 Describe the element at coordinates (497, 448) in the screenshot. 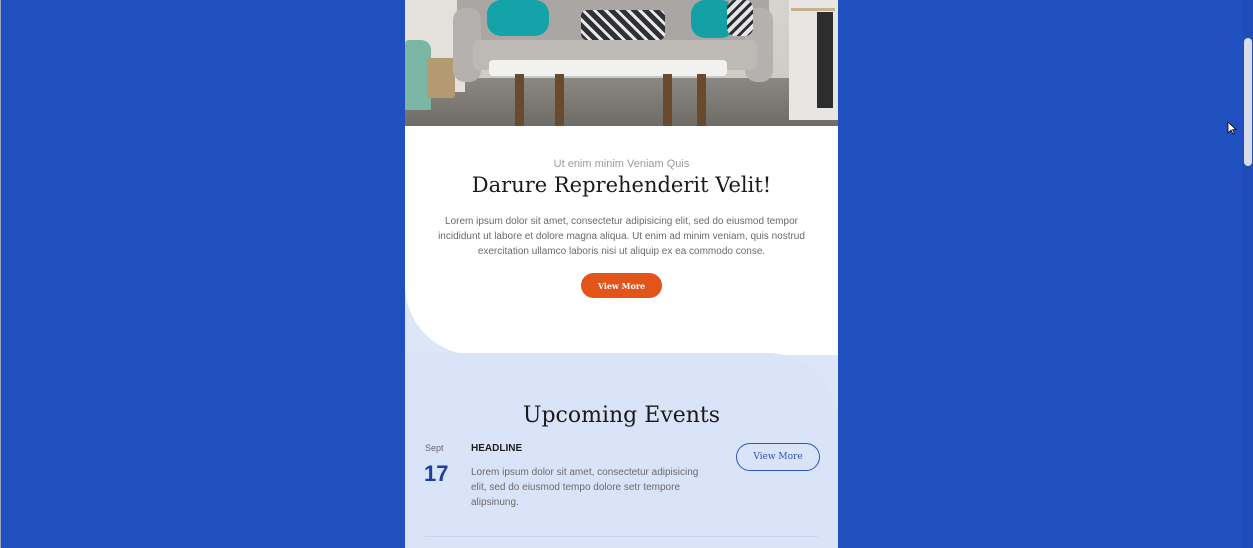

I see `event-headline: HEADLINE` at that location.